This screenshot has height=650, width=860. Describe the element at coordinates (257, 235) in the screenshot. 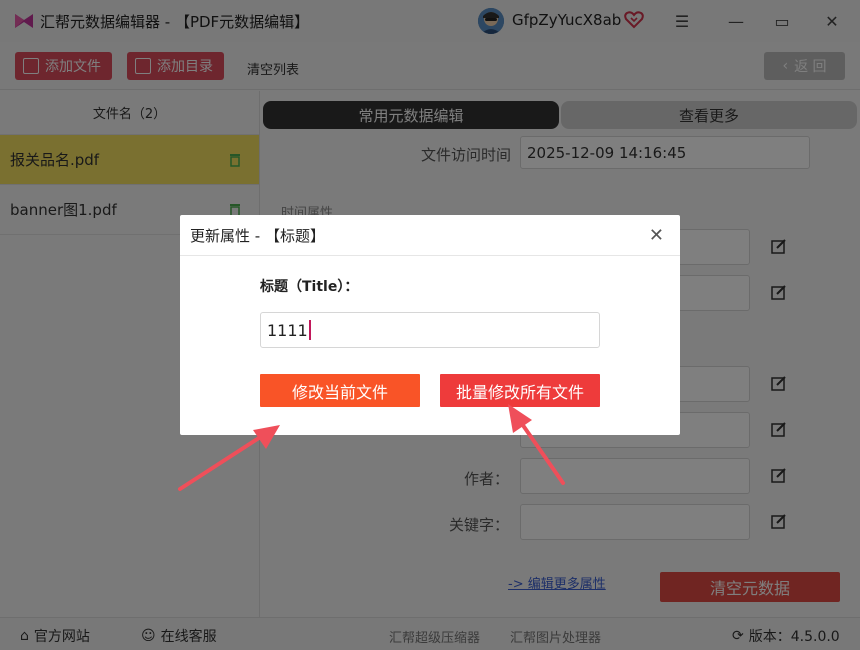

I see `dialog-title: 更新属性 - 【标题】` at that location.